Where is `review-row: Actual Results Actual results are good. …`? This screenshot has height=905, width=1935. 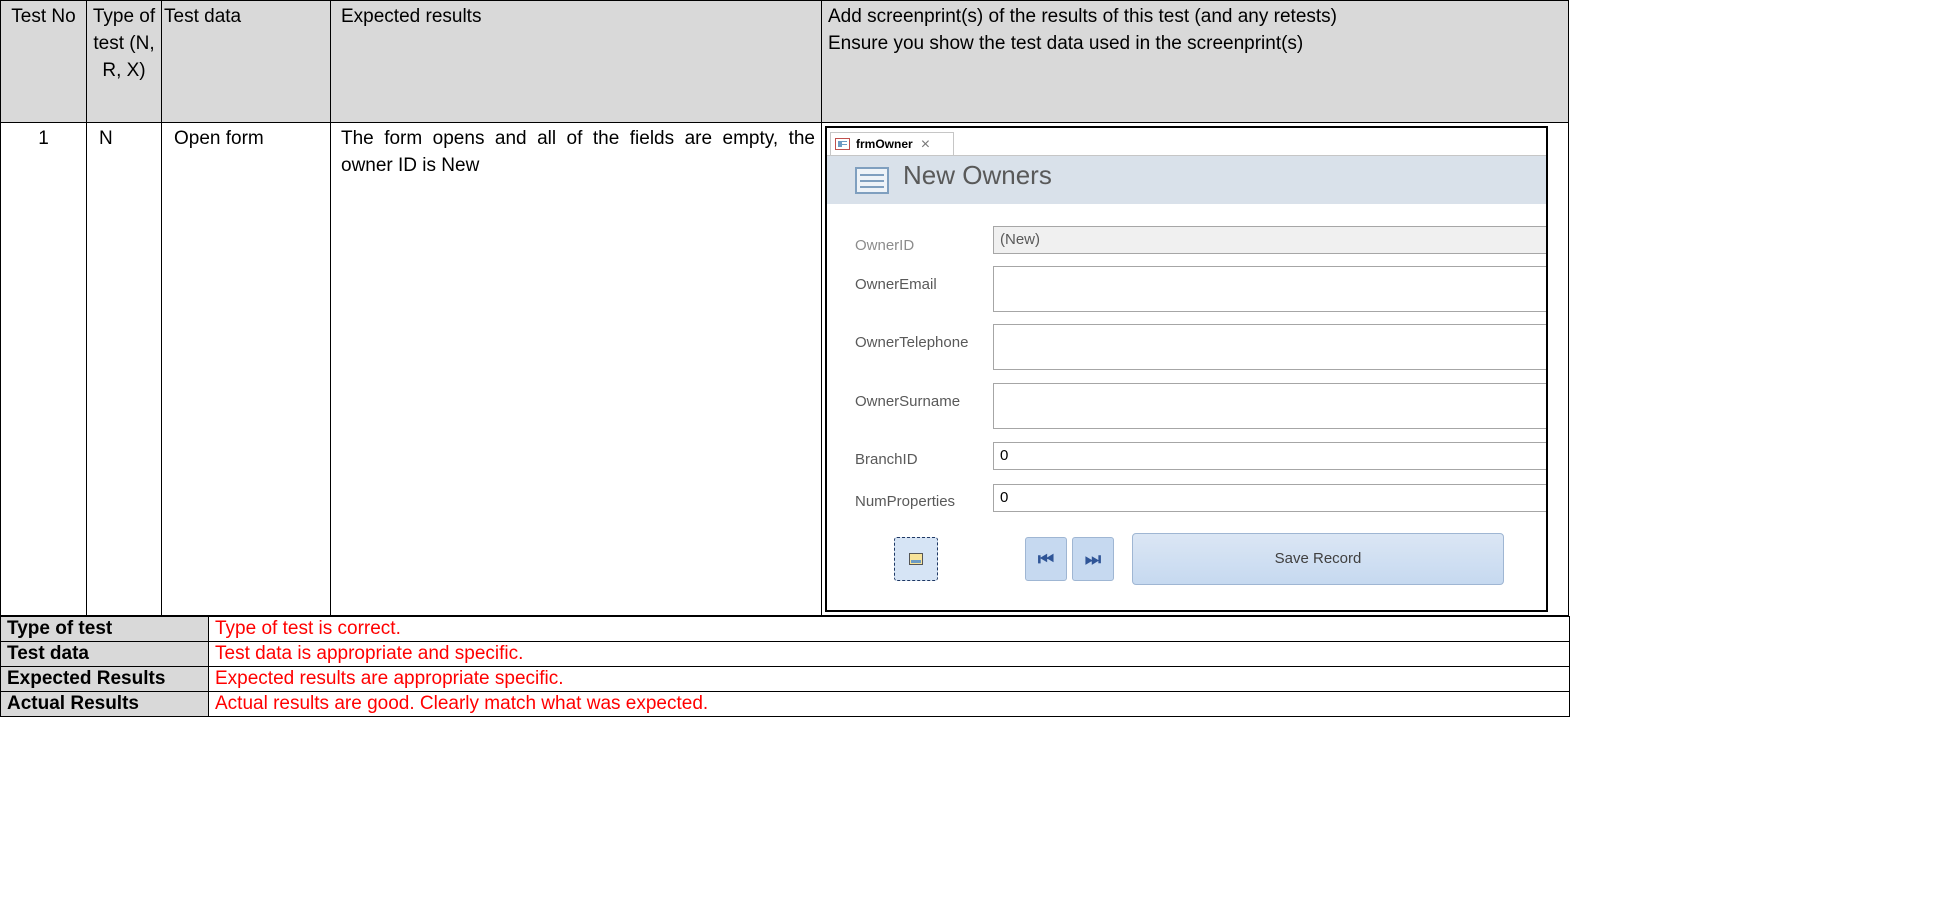 review-row: Actual Results Actual results are good. … is located at coordinates (785, 704).